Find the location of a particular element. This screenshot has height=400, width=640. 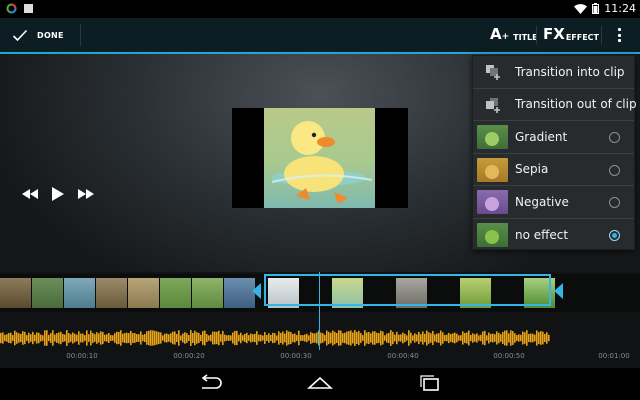

audio-waveform is located at coordinates (320, 338).